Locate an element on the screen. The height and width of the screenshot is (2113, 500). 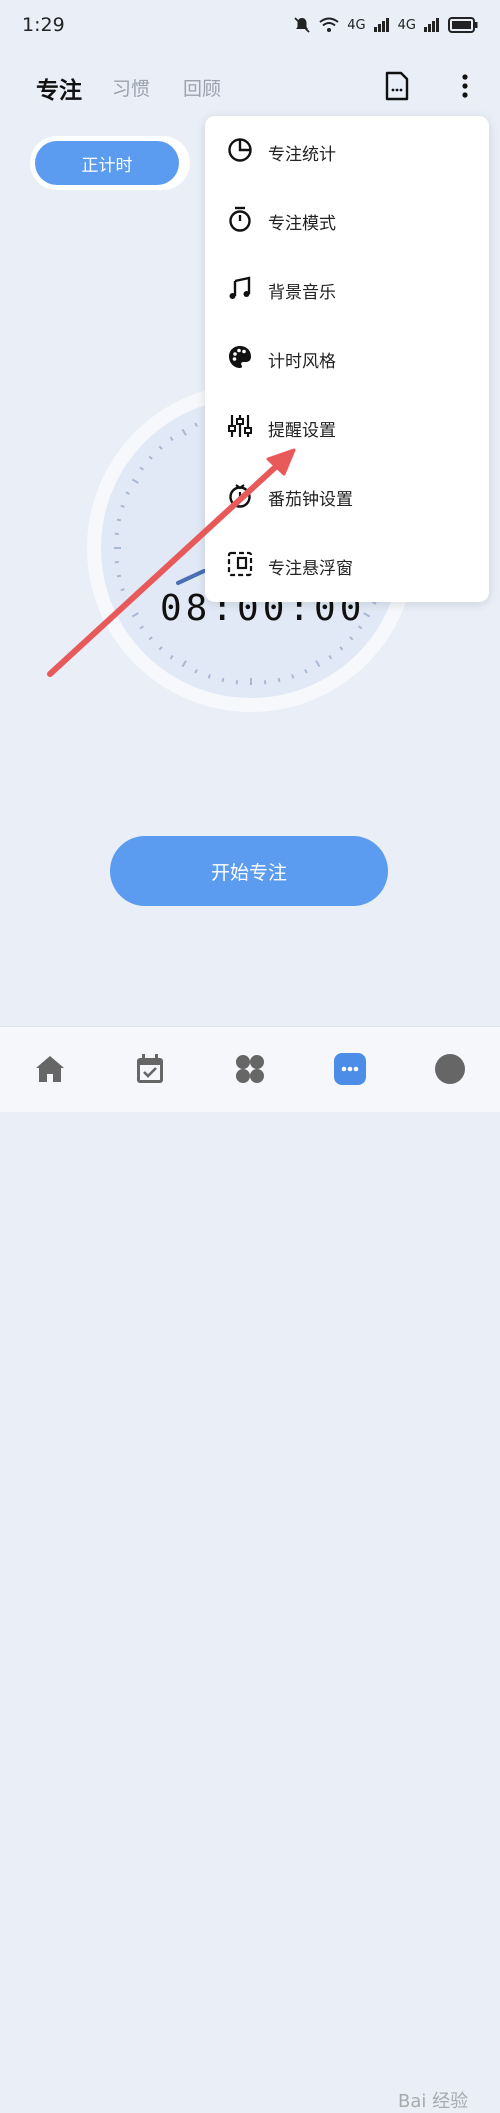
status-icons: 4G 4G is located at coordinates (385, 25).